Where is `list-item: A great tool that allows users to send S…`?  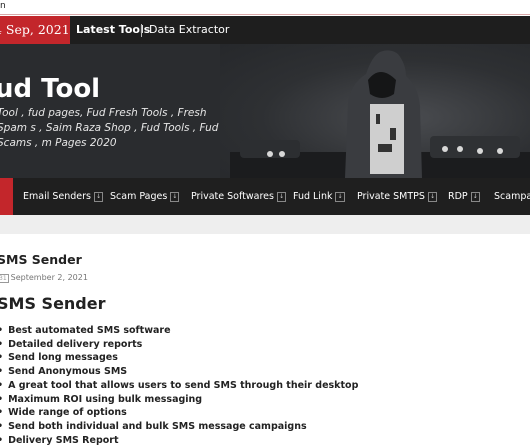 list-item: A great tool that allows users to send S… is located at coordinates (179, 386).